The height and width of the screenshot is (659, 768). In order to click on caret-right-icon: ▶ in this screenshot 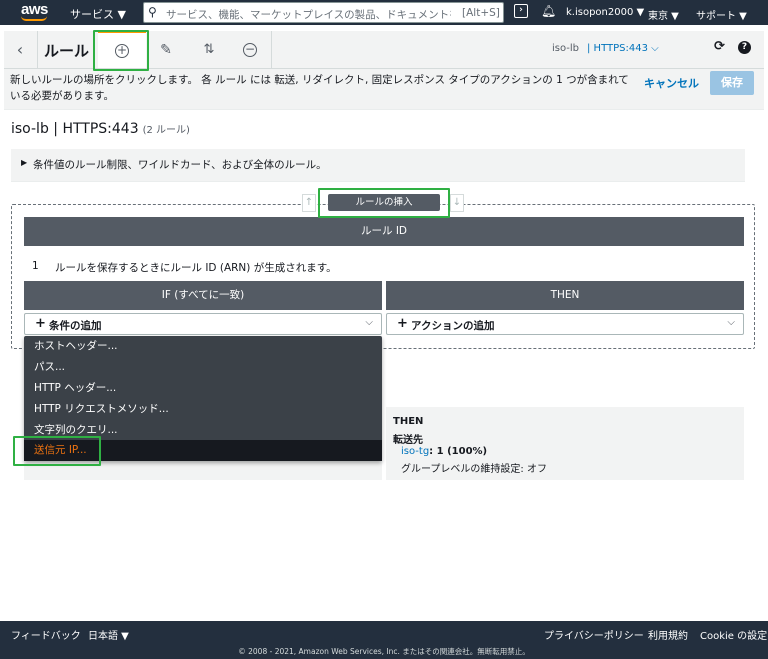, I will do `click(24, 162)`.